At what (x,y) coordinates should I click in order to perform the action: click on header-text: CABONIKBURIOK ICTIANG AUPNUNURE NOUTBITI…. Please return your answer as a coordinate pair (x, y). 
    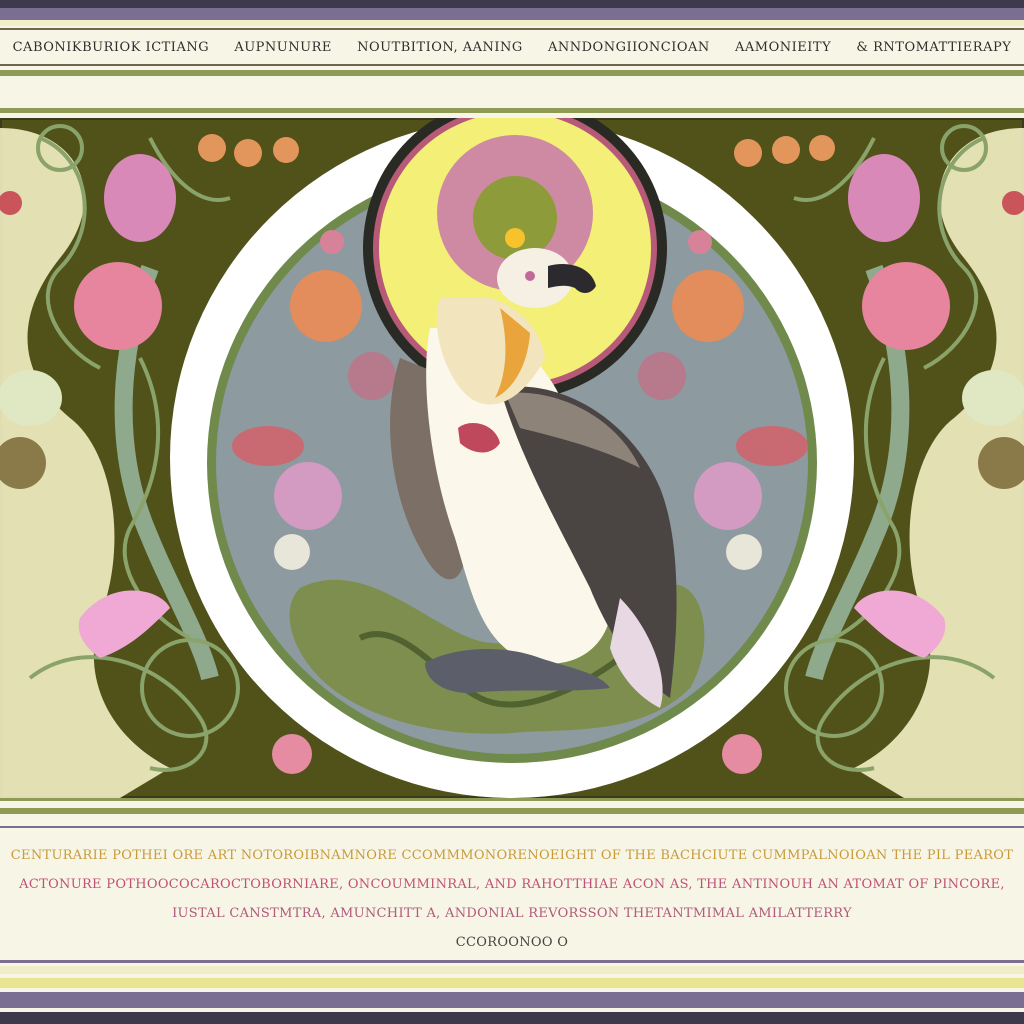
    Looking at the image, I should click on (512, 47).